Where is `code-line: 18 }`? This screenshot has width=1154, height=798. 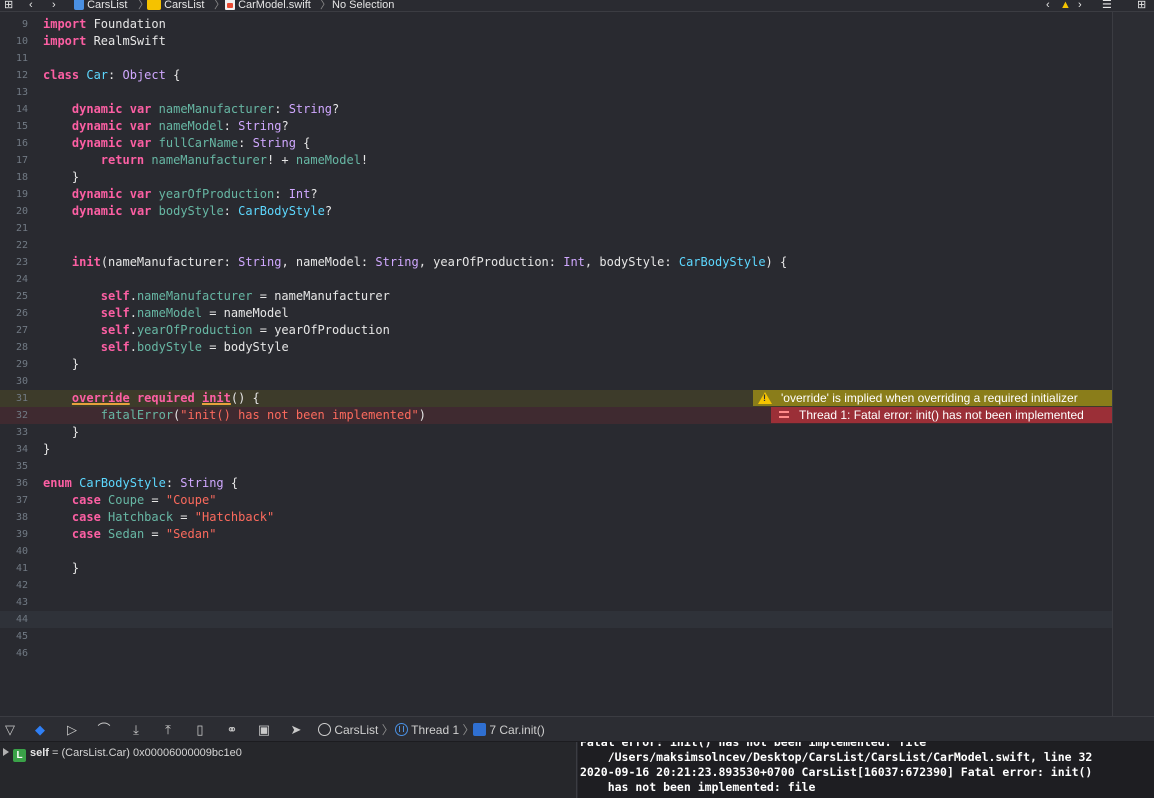 code-line: 18 } is located at coordinates (556, 177).